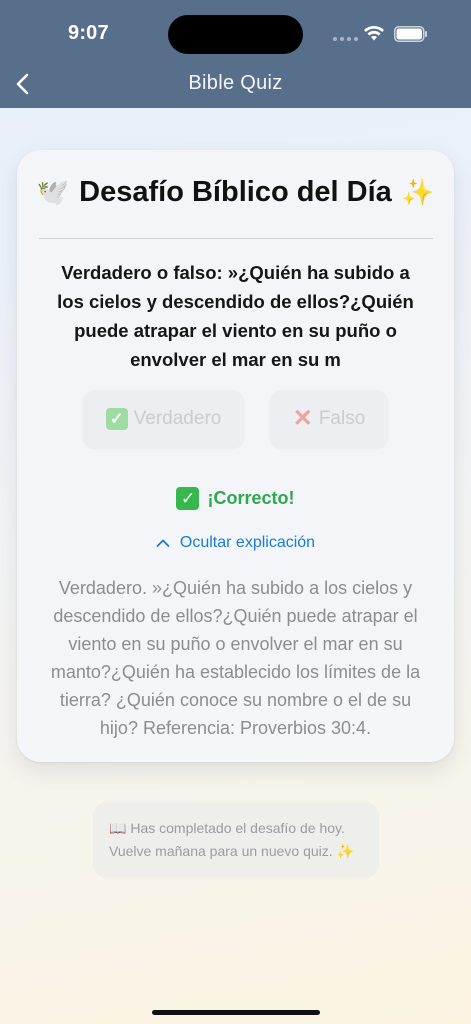  Describe the element at coordinates (88, 33) in the screenshot. I see `status-time: 9:07` at that location.